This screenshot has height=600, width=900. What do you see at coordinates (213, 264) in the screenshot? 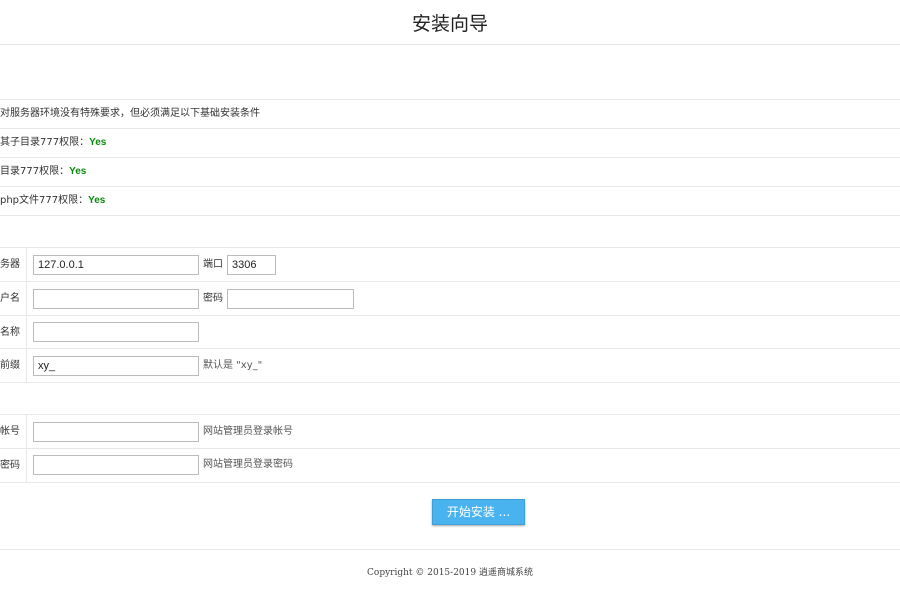
I see `db-port-label: 端口` at bounding box center [213, 264].